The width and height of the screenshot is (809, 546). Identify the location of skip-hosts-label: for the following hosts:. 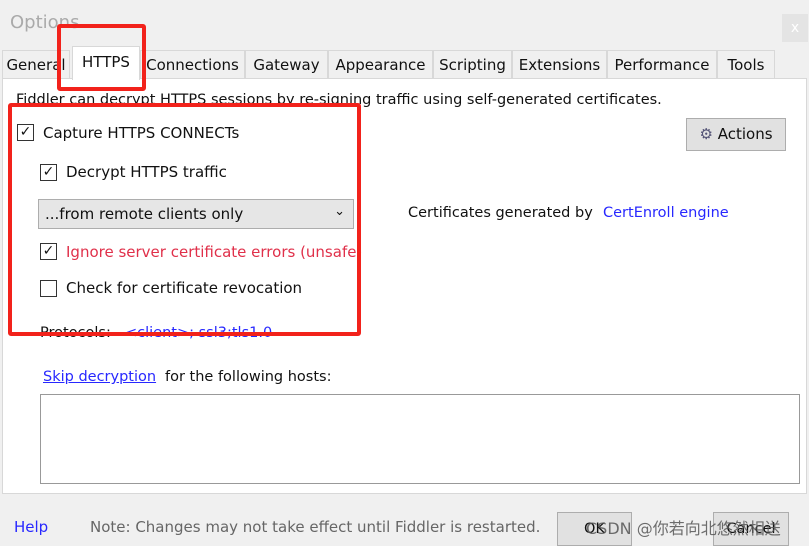
(248, 377).